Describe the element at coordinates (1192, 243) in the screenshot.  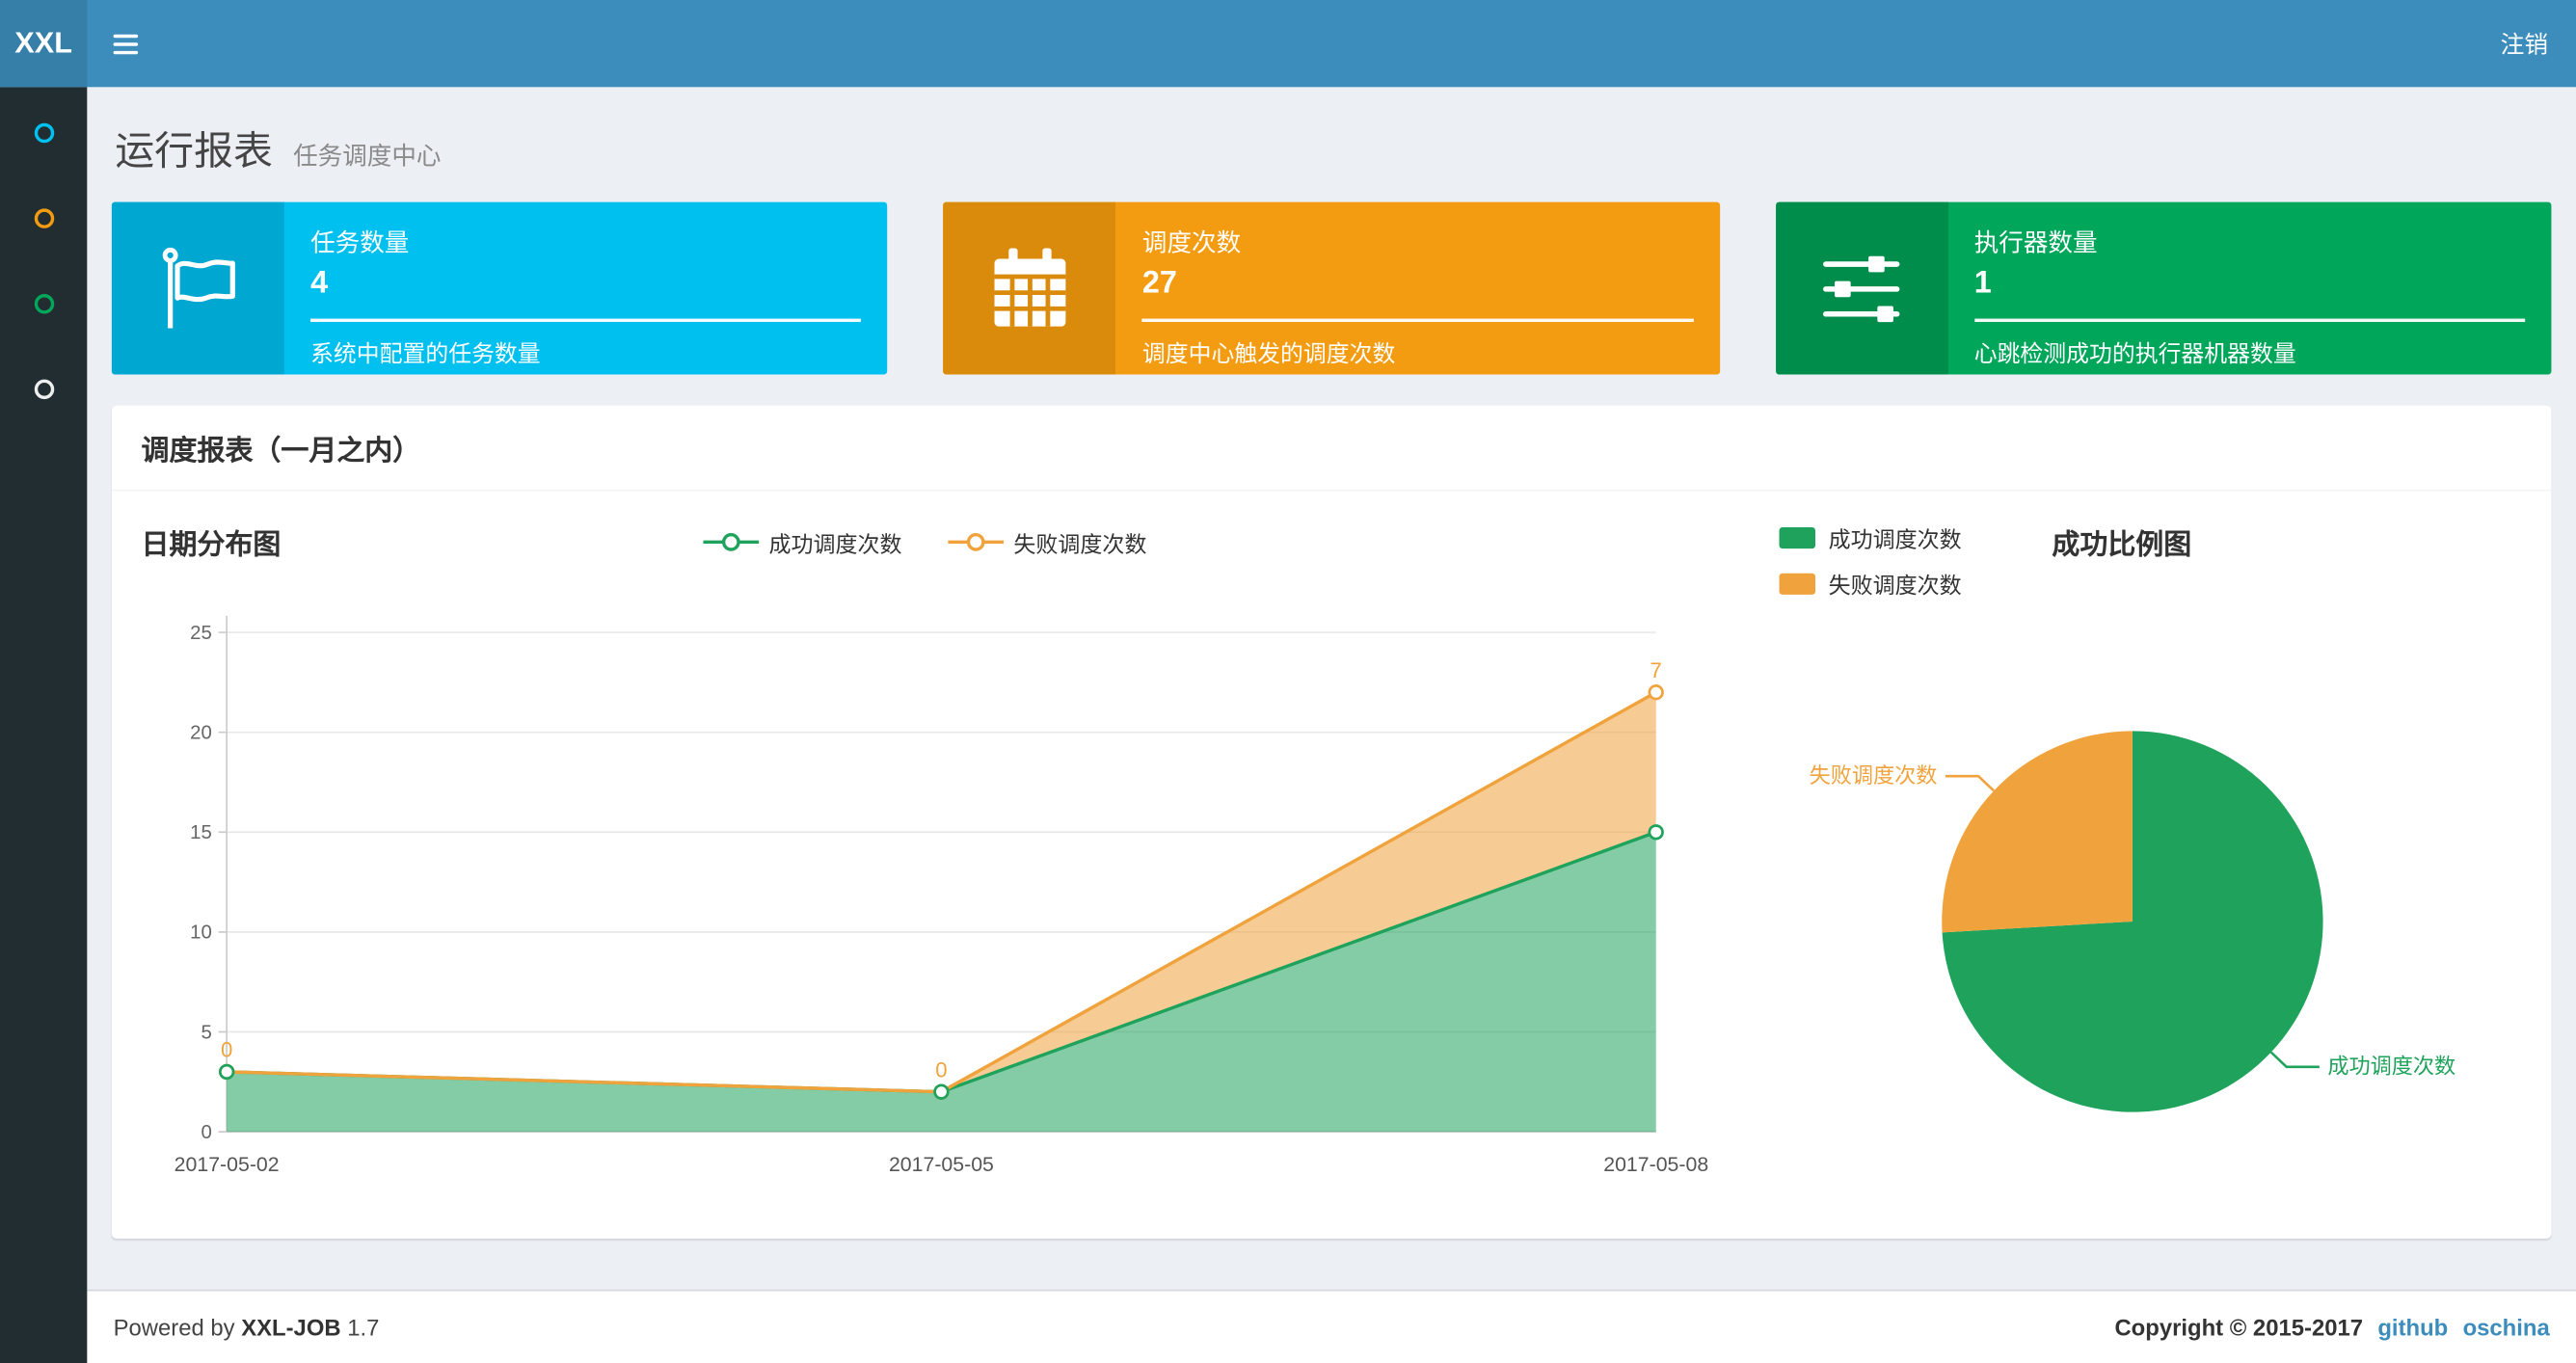
I see `info-box-title: 调度次数` at that location.